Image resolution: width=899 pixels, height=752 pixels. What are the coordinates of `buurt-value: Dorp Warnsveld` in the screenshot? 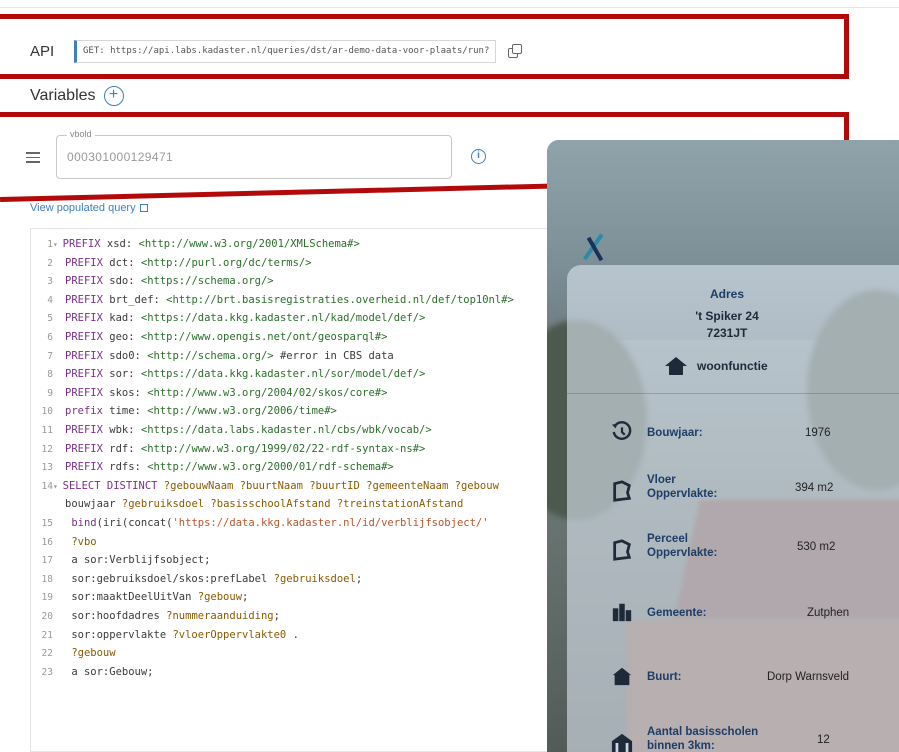 It's located at (808, 677).